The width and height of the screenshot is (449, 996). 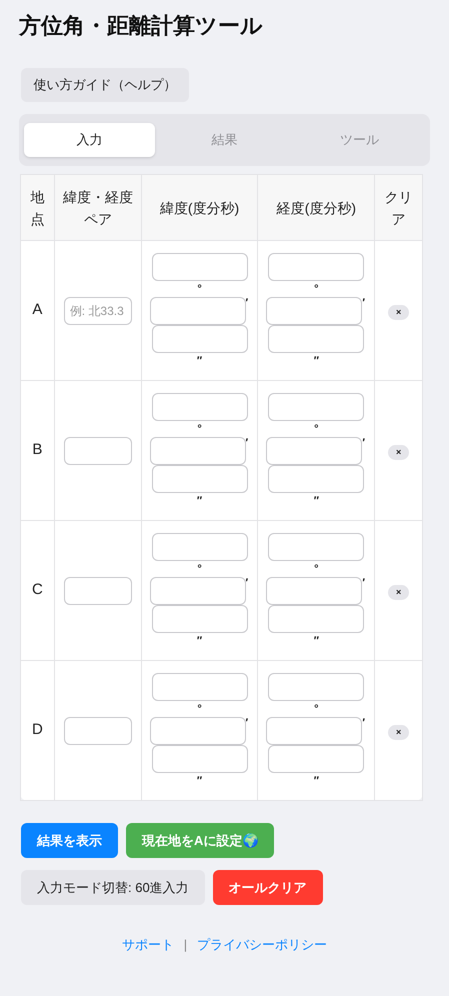 I want to click on help-button: 使い方ガイド（ヘルプ）, so click(x=105, y=85).